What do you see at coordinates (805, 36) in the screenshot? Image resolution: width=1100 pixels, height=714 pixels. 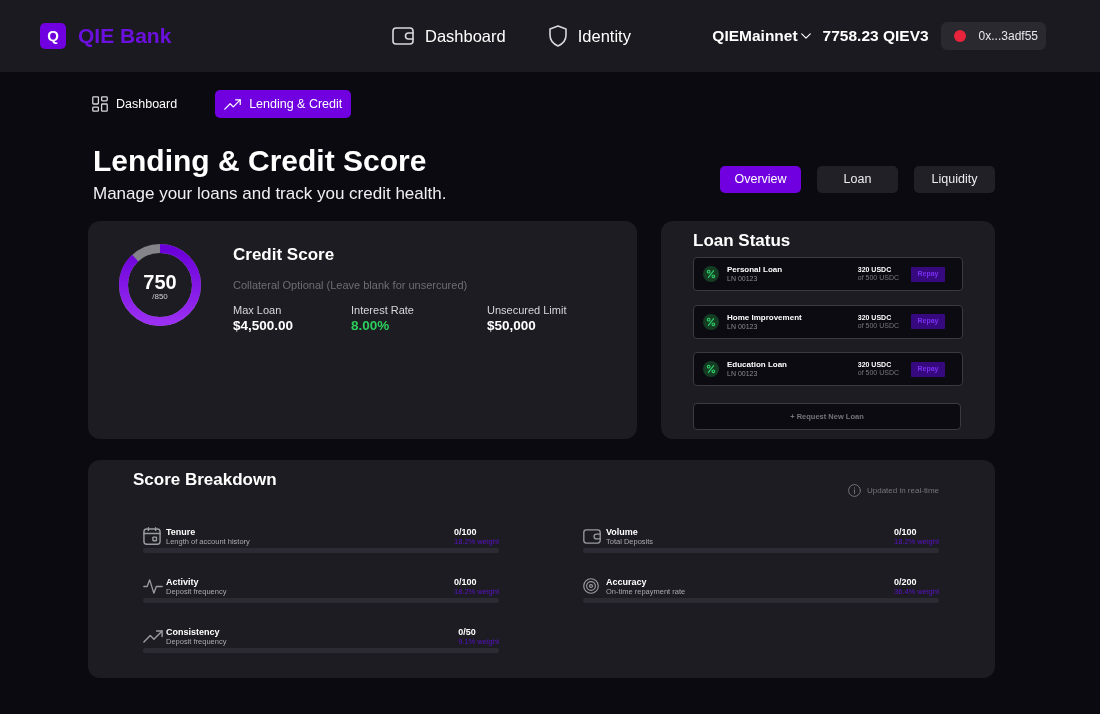 I see `chevron-down-icon` at bounding box center [805, 36].